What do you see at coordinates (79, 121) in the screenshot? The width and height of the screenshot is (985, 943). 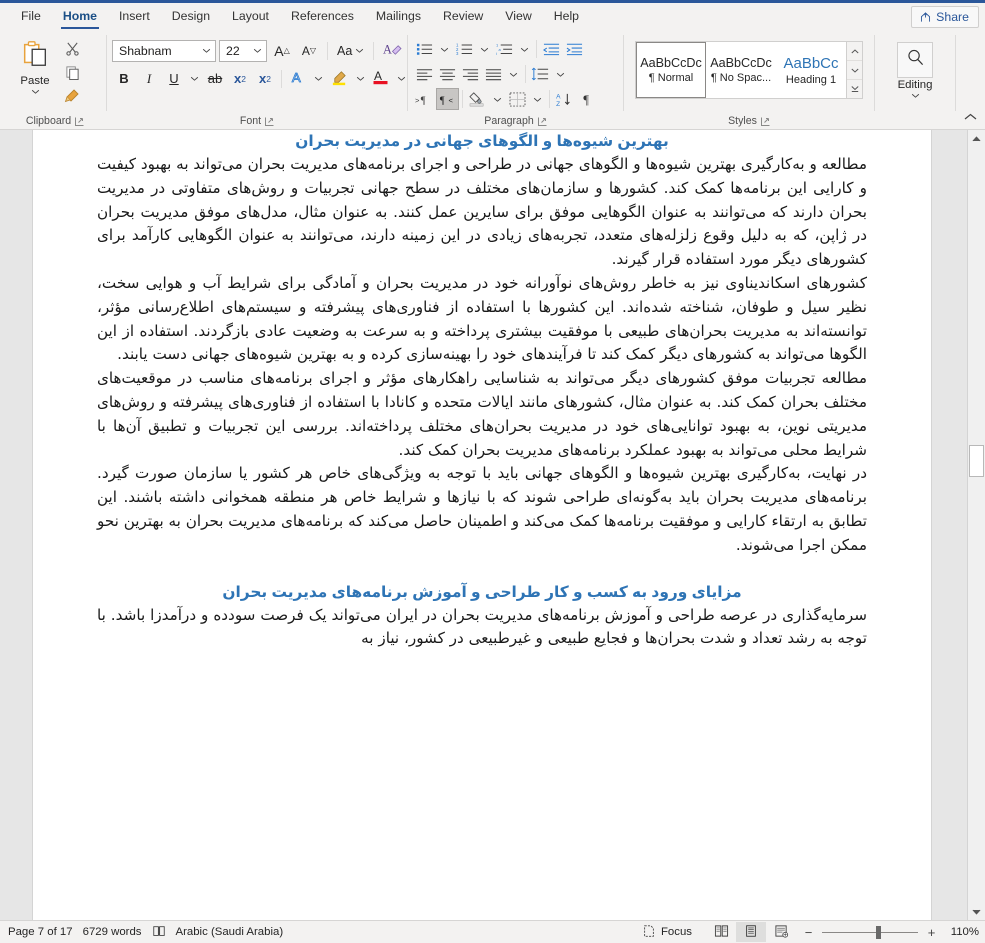 I see `clipboard-dialog-launcher` at bounding box center [79, 121].